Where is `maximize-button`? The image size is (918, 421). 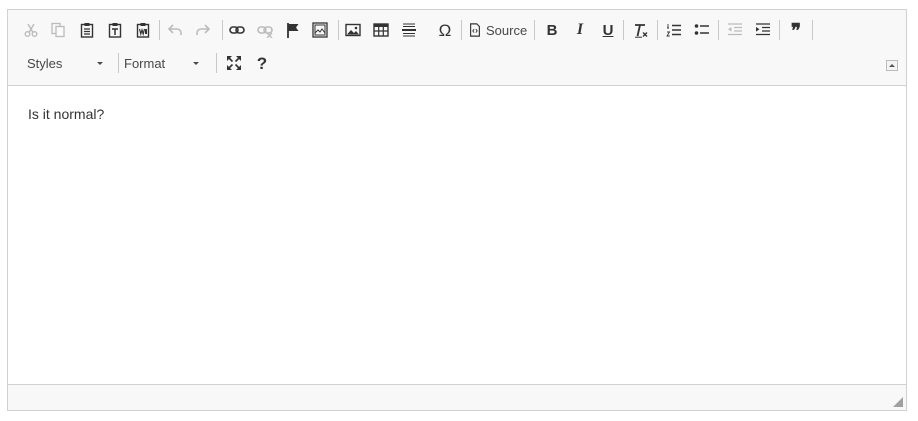
maximize-button is located at coordinates (234, 63).